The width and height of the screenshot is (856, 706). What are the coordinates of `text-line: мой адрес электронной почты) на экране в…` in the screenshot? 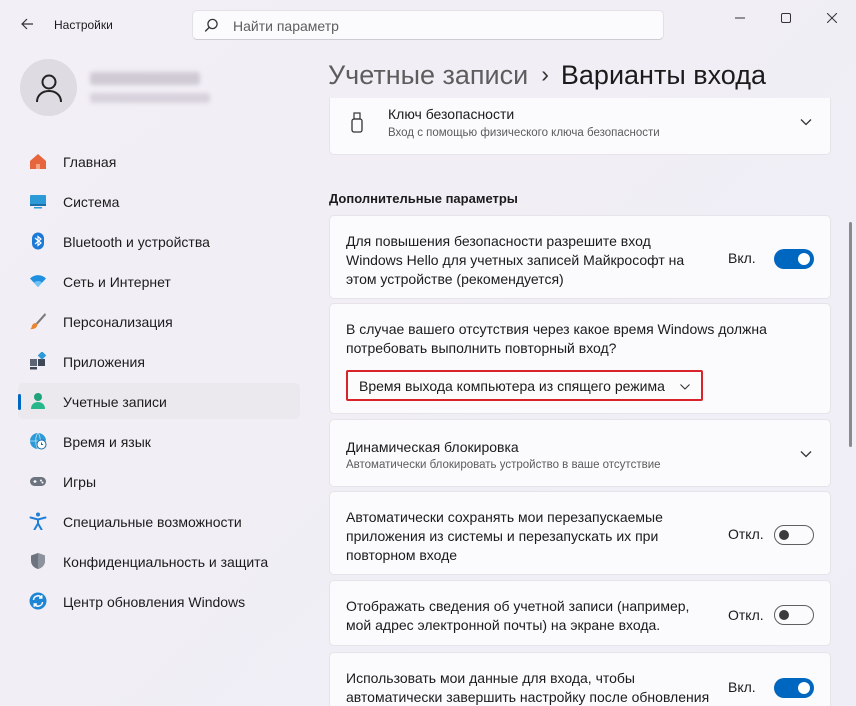 It's located at (503, 625).